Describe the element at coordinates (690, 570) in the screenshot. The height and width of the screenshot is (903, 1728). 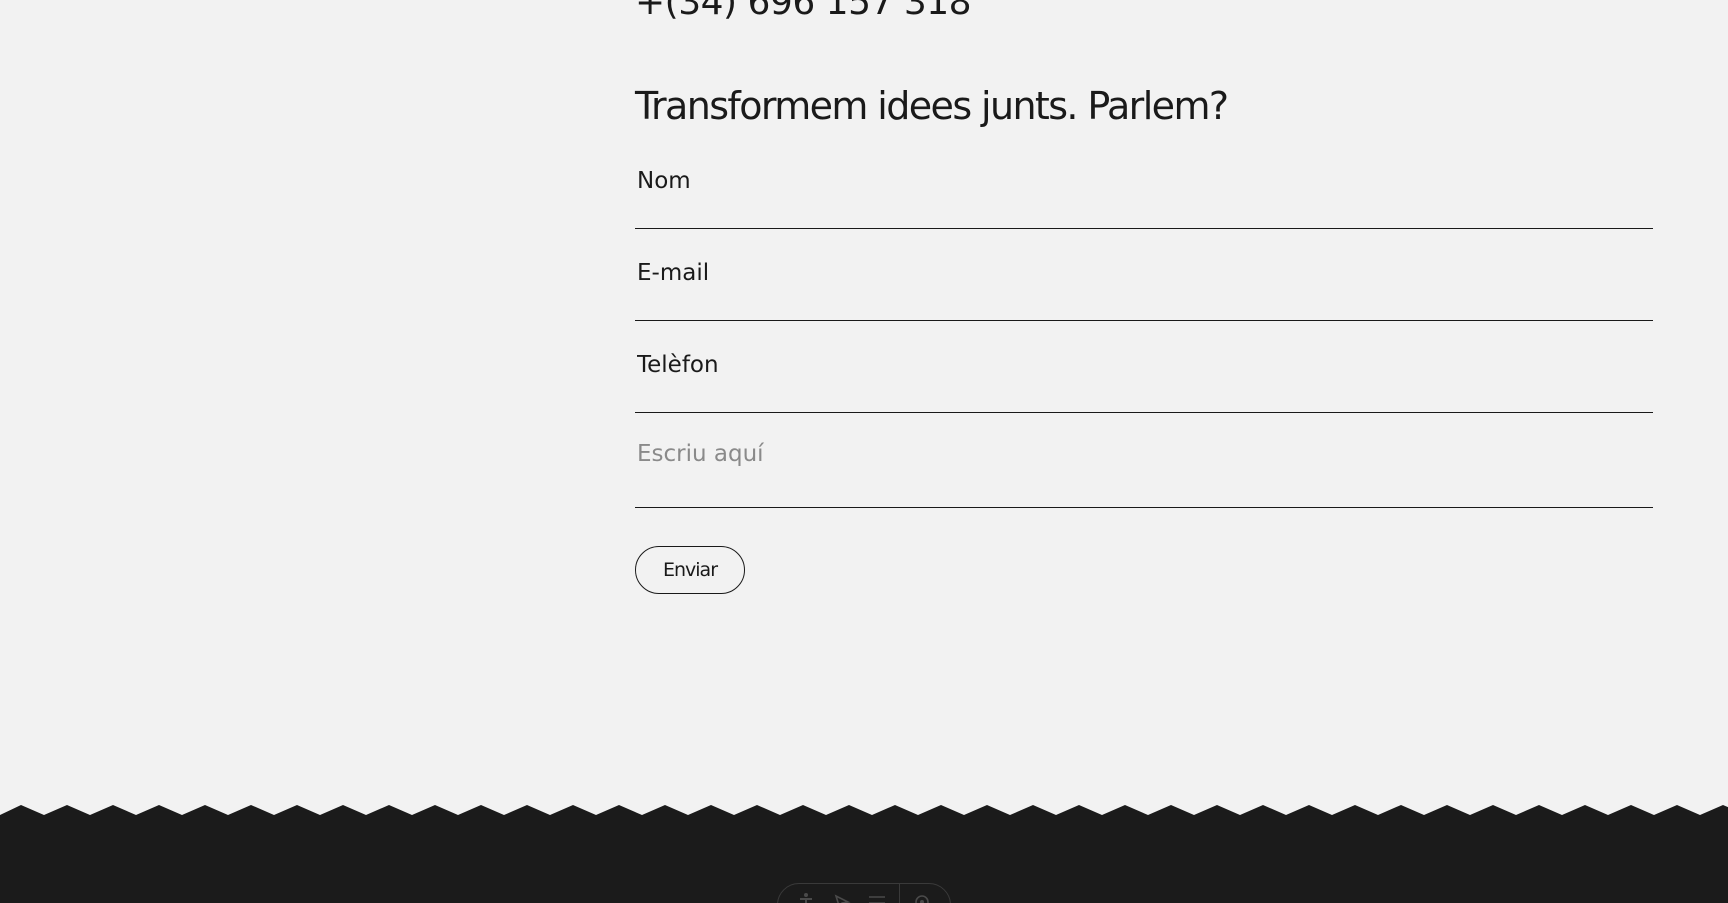
I see `submit-button: Enviar` at that location.